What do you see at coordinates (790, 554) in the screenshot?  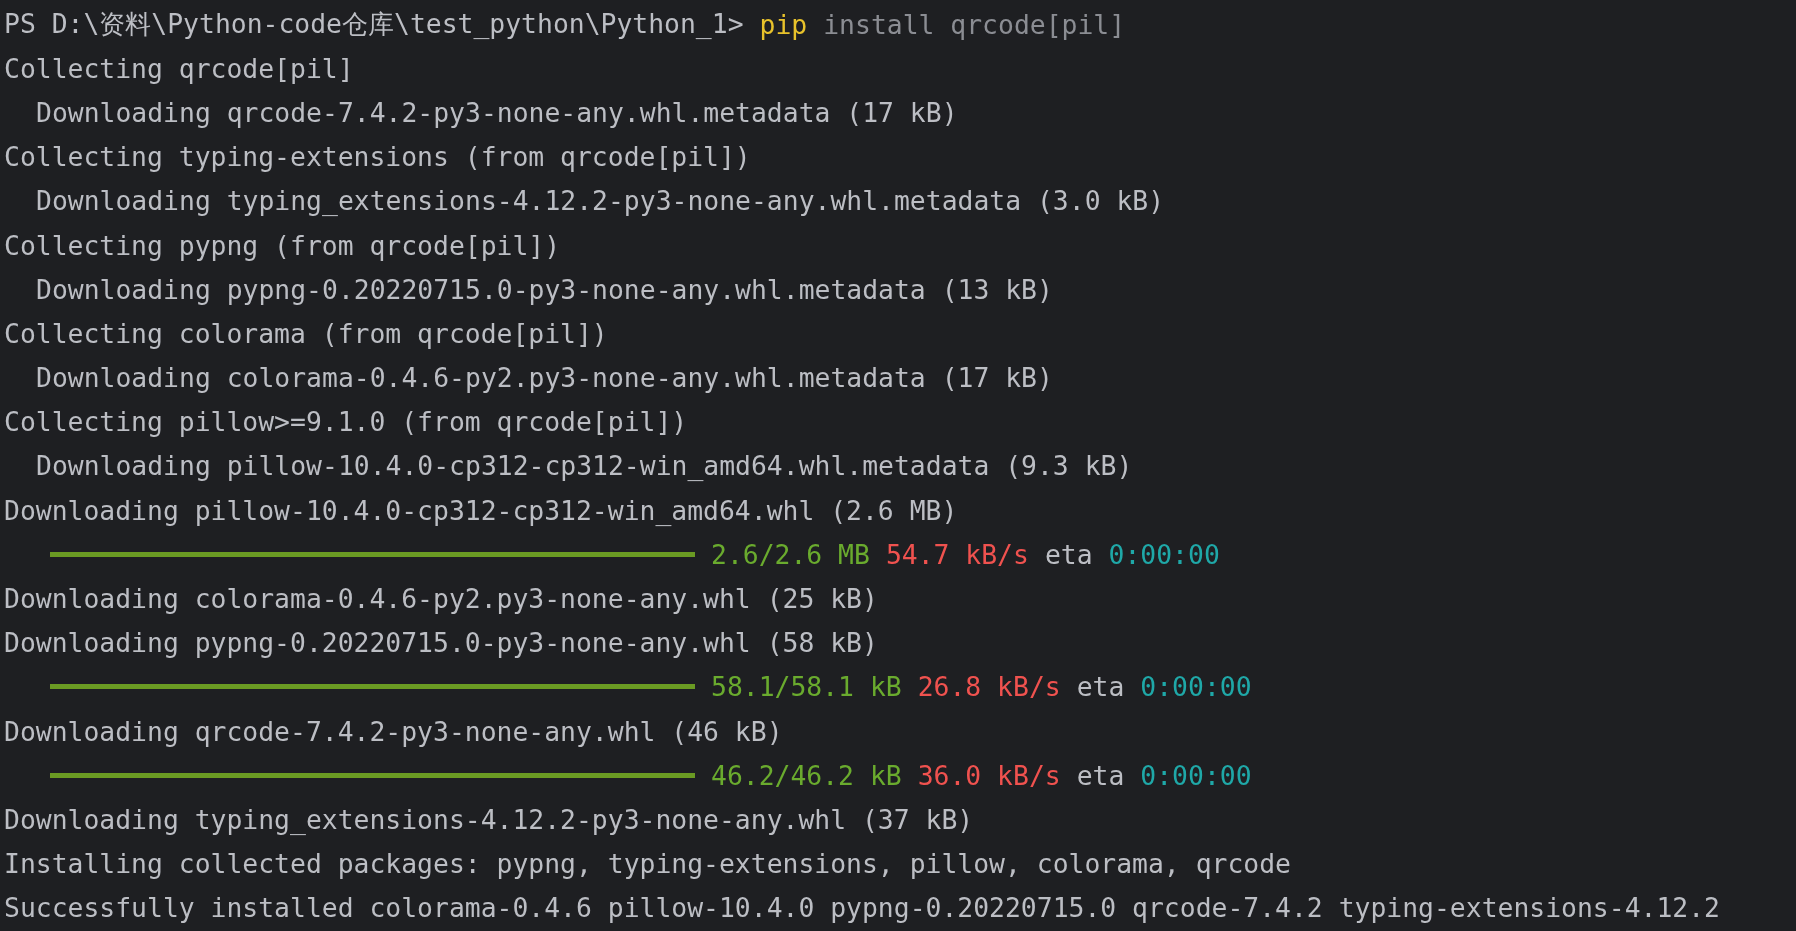 I see `download-size: 2.6/2.6 MB` at bounding box center [790, 554].